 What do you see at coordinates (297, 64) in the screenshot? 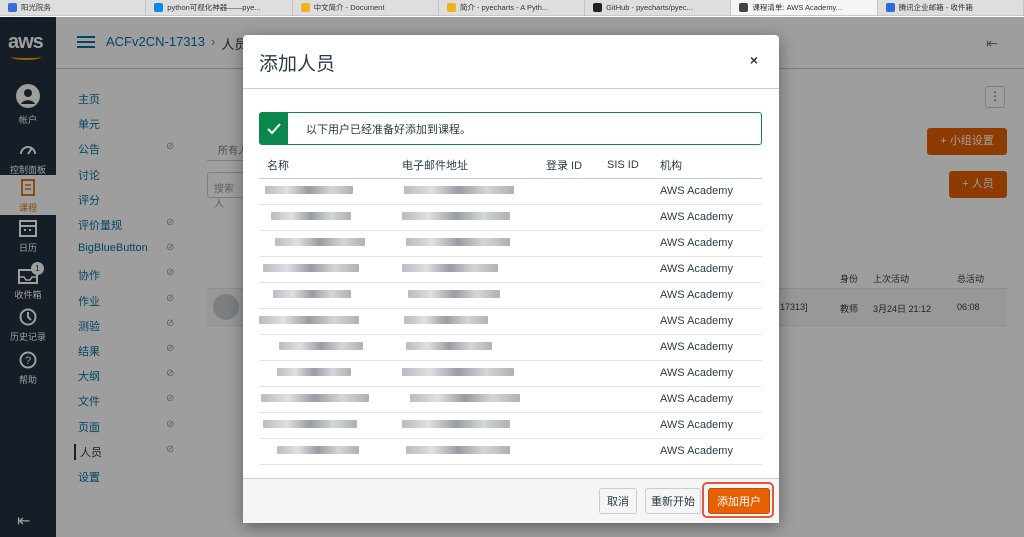
I see `dialog-title: 添加人员` at bounding box center [297, 64].